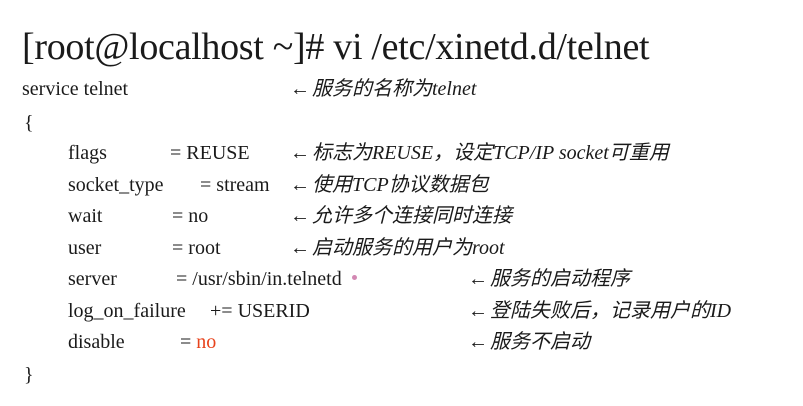 The image size is (803, 406). Describe the element at coordinates (354, 277) in the screenshot. I see `mouse-pointer-dot` at that location.